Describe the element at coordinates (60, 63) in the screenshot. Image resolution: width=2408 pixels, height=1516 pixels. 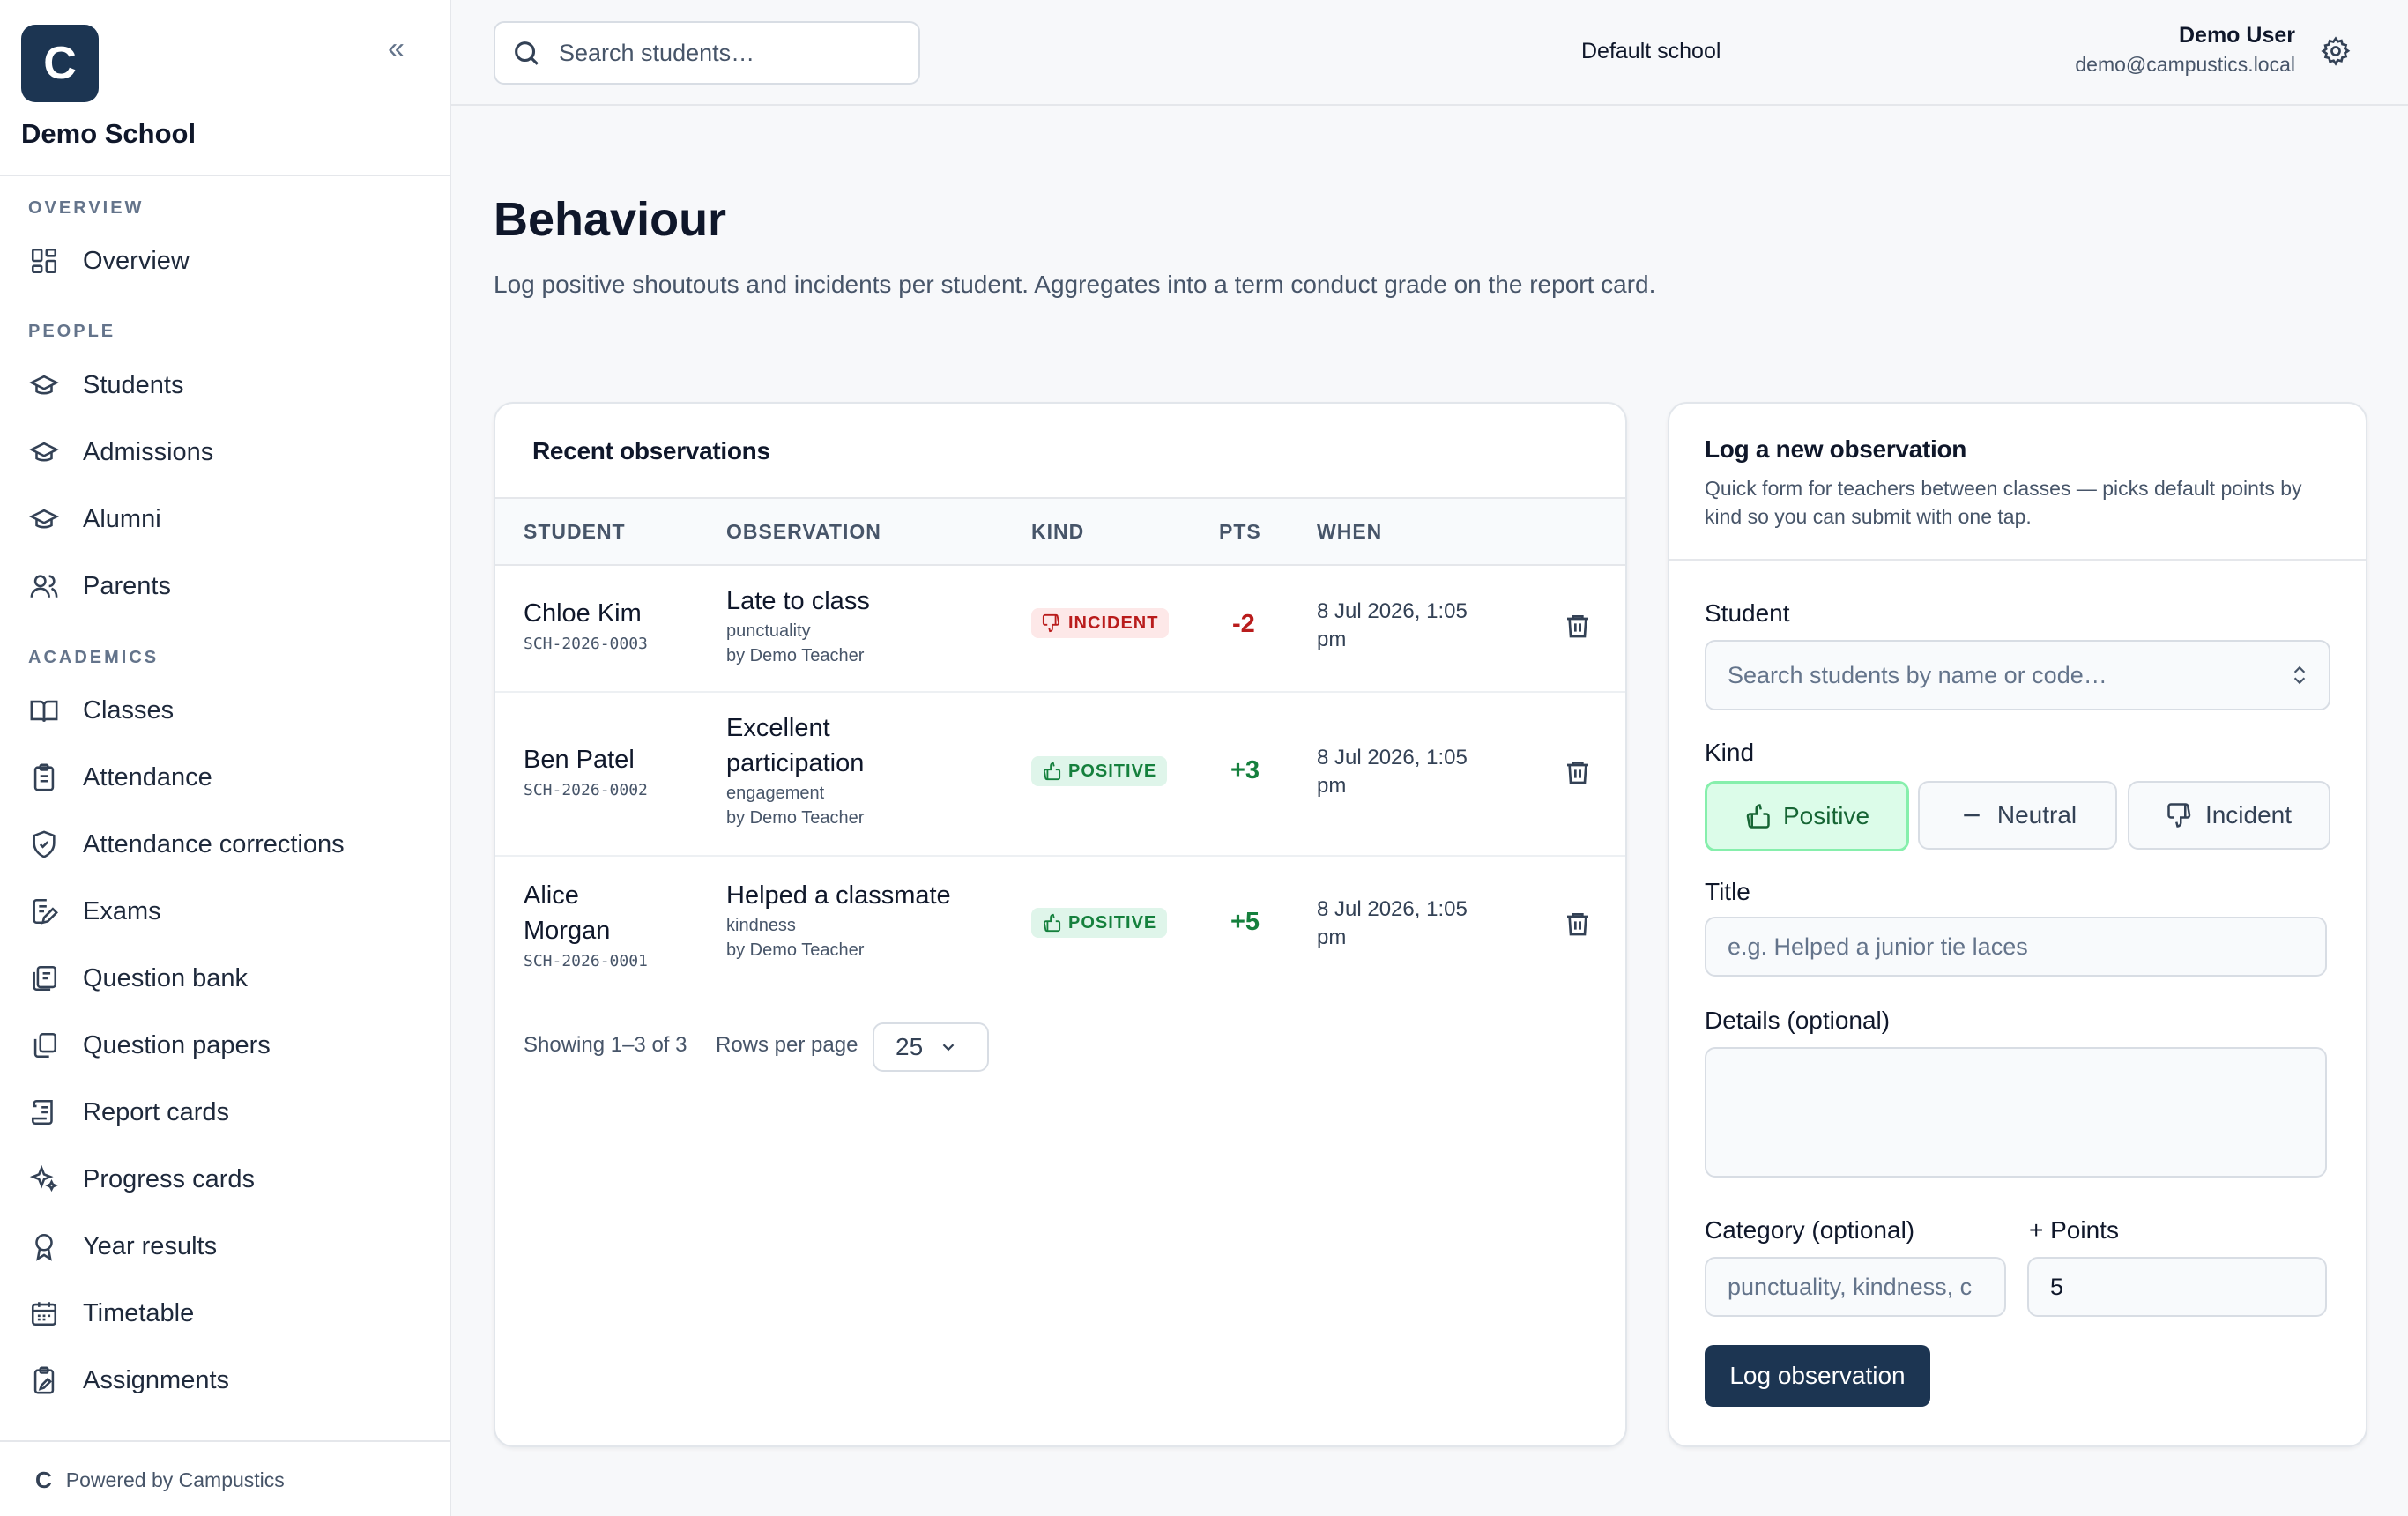
I see `school-logo: C` at that location.